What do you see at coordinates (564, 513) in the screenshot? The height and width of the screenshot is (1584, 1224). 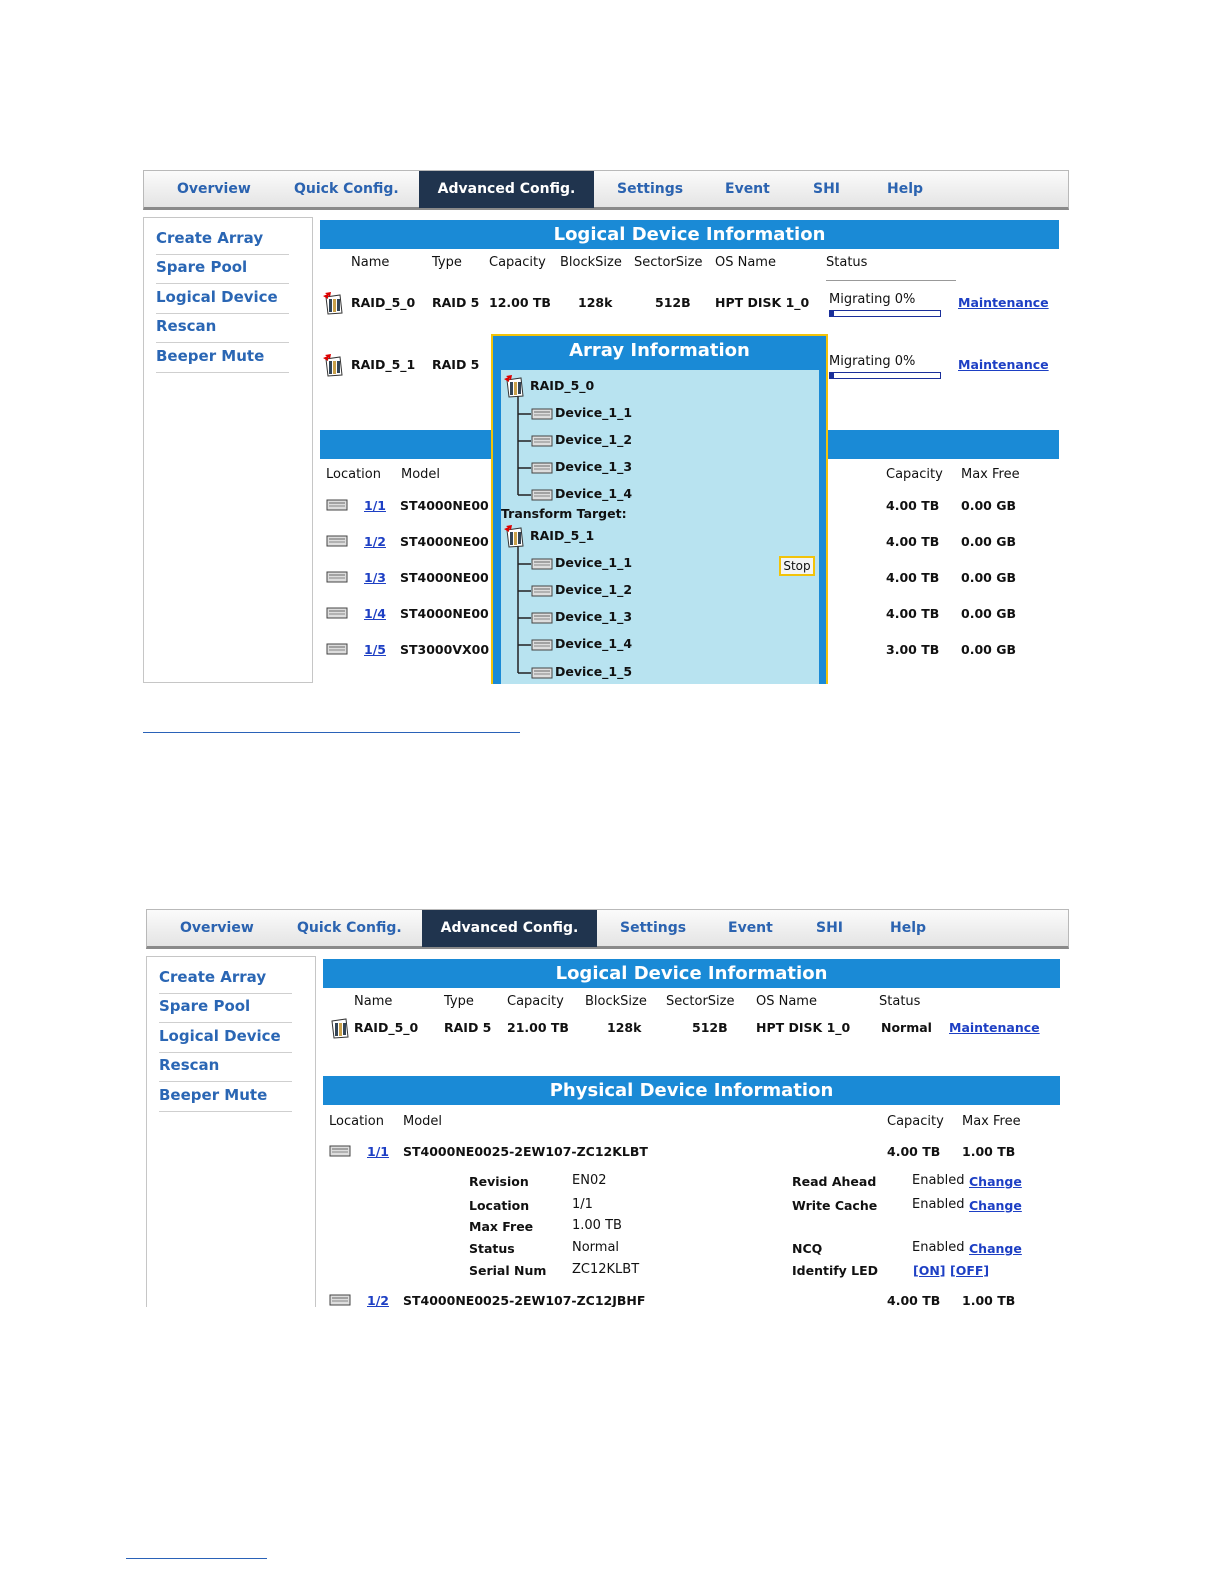 I see `transform-target-label: Transform Target:` at bounding box center [564, 513].